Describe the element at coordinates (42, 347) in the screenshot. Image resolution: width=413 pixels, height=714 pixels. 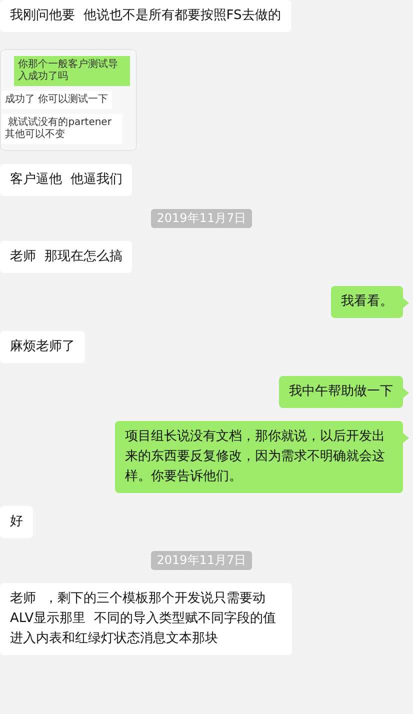
I see `message-bubble: 麻烦老师了` at that location.